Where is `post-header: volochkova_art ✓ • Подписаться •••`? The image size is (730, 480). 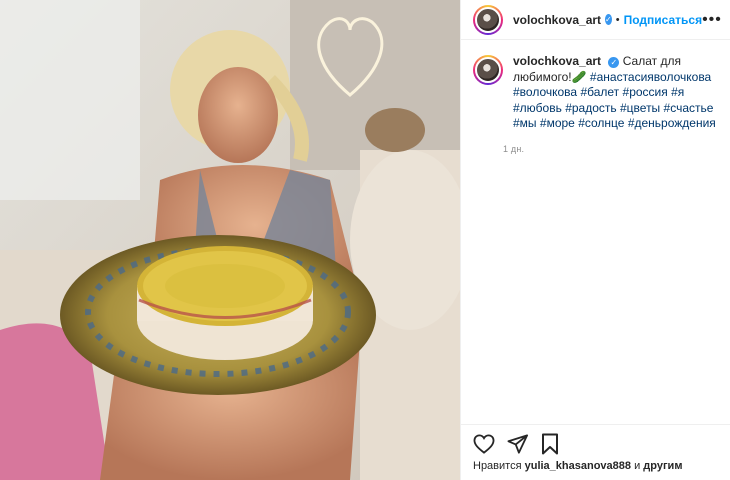 post-header: volochkova_art ✓ • Подписаться ••• is located at coordinates (595, 20).